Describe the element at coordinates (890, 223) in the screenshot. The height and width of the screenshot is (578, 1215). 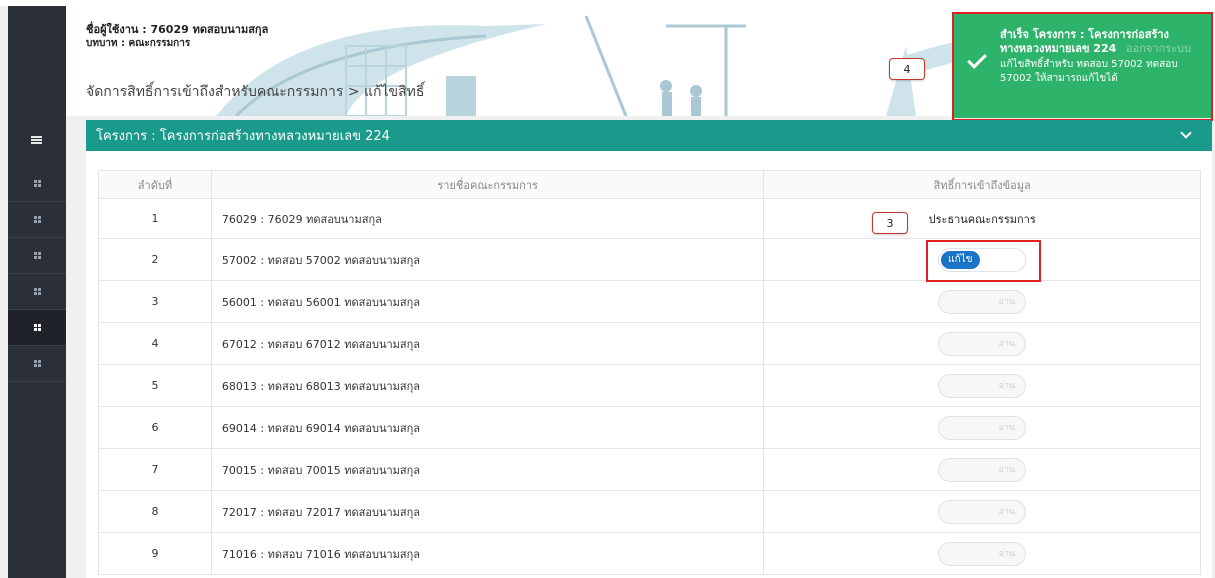
I see `callout-toggle: 3` at that location.